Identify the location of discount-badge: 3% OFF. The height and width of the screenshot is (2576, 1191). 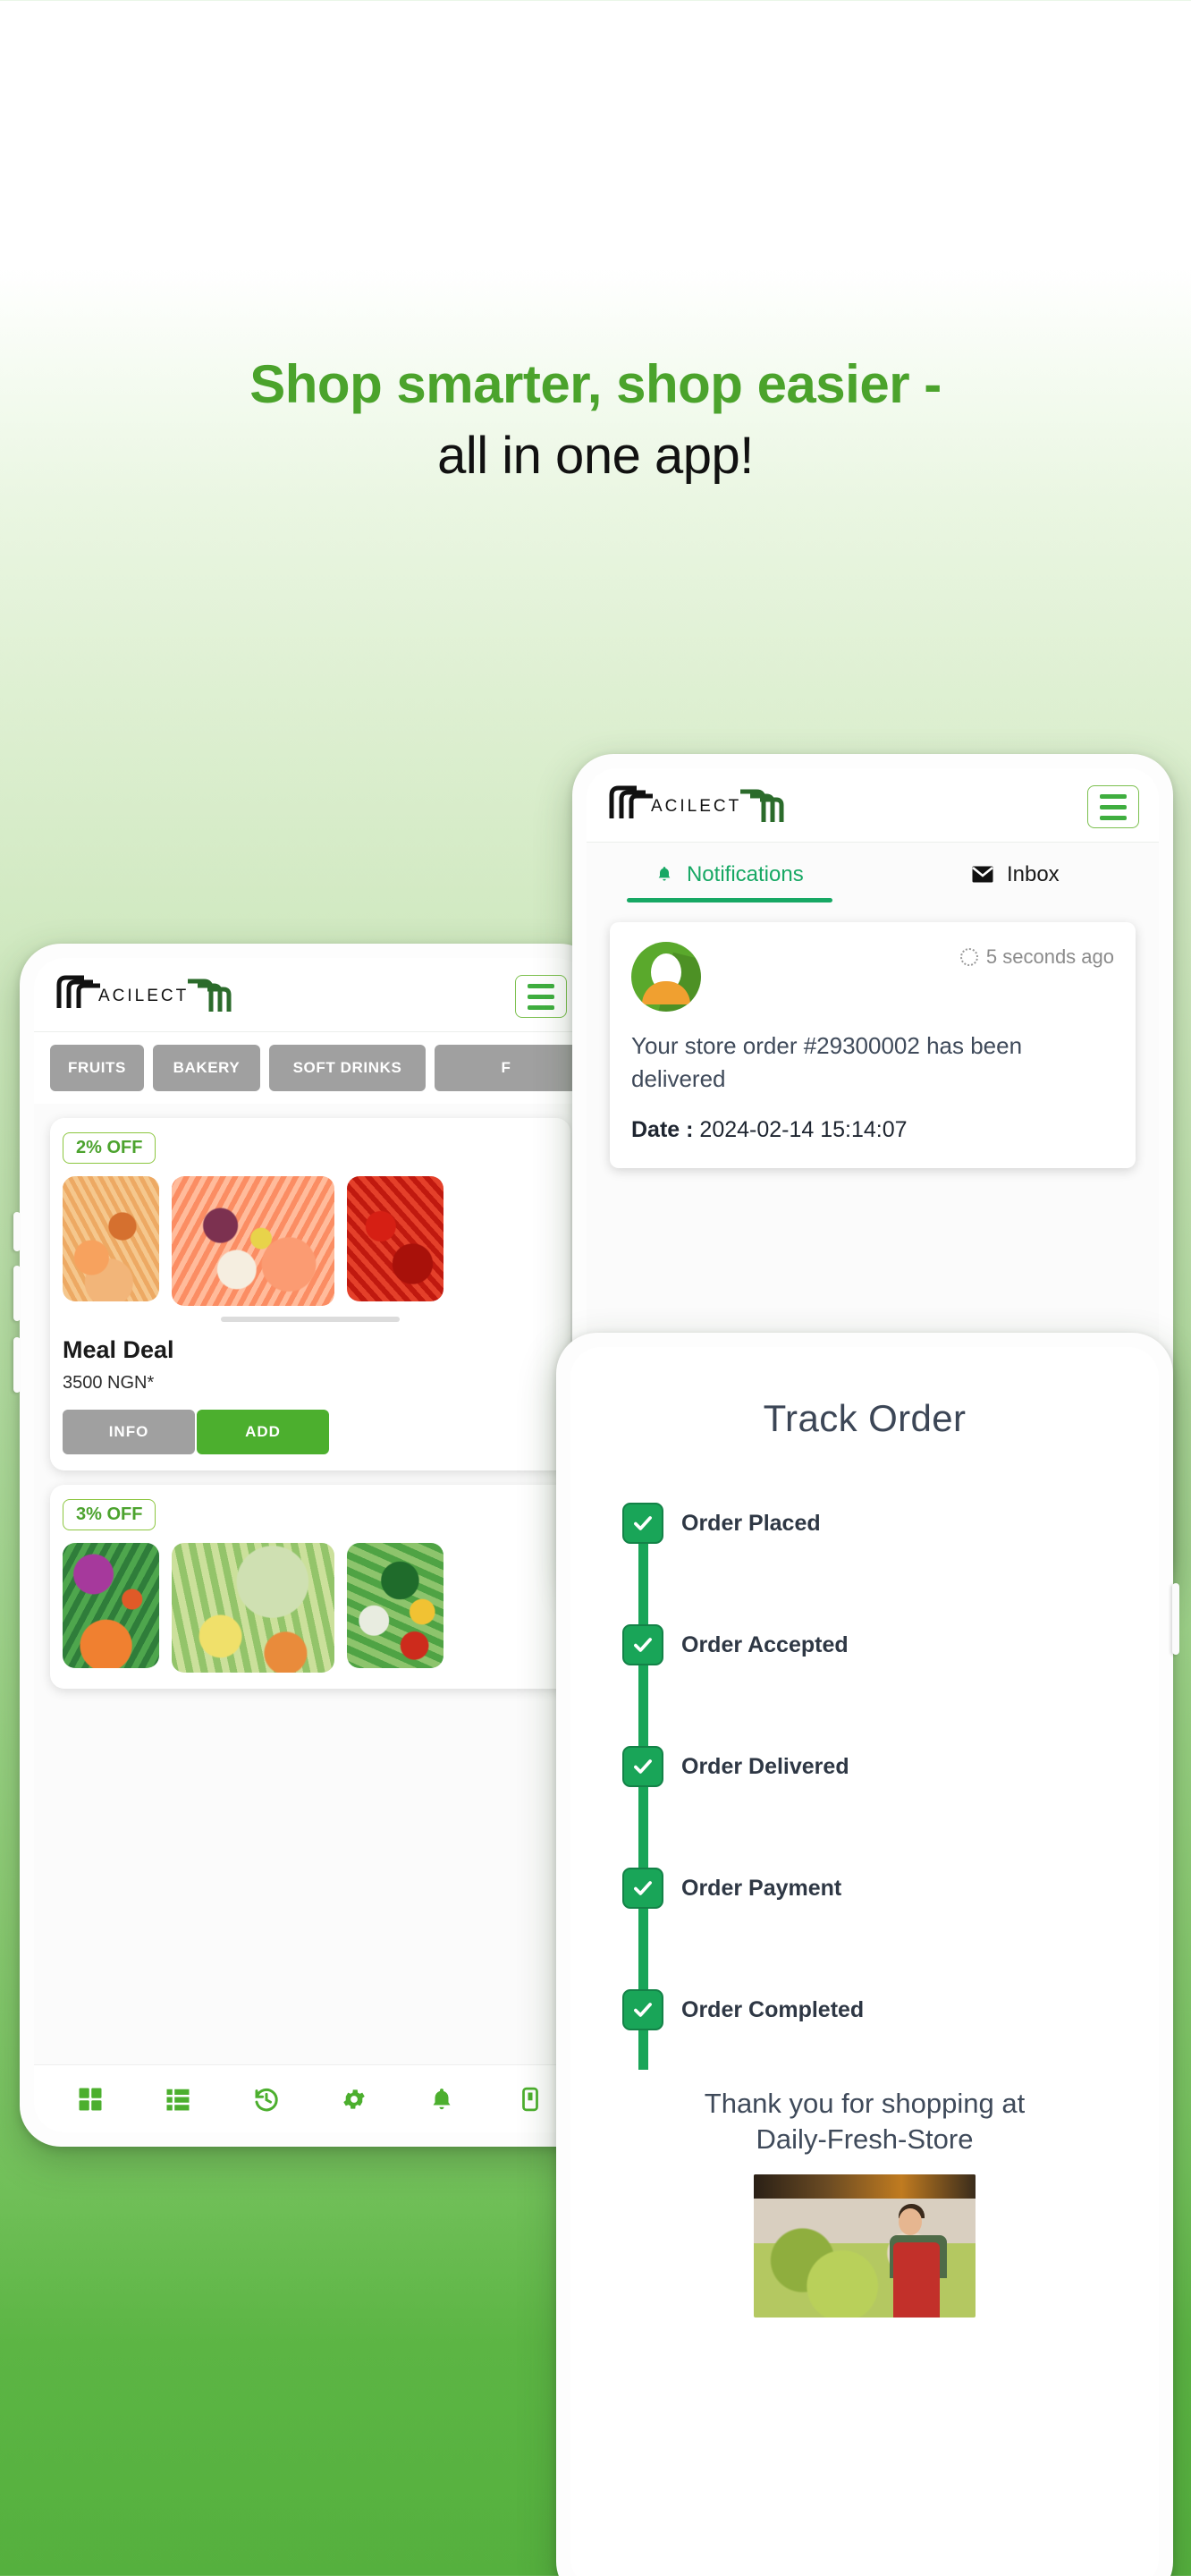
(109, 1514).